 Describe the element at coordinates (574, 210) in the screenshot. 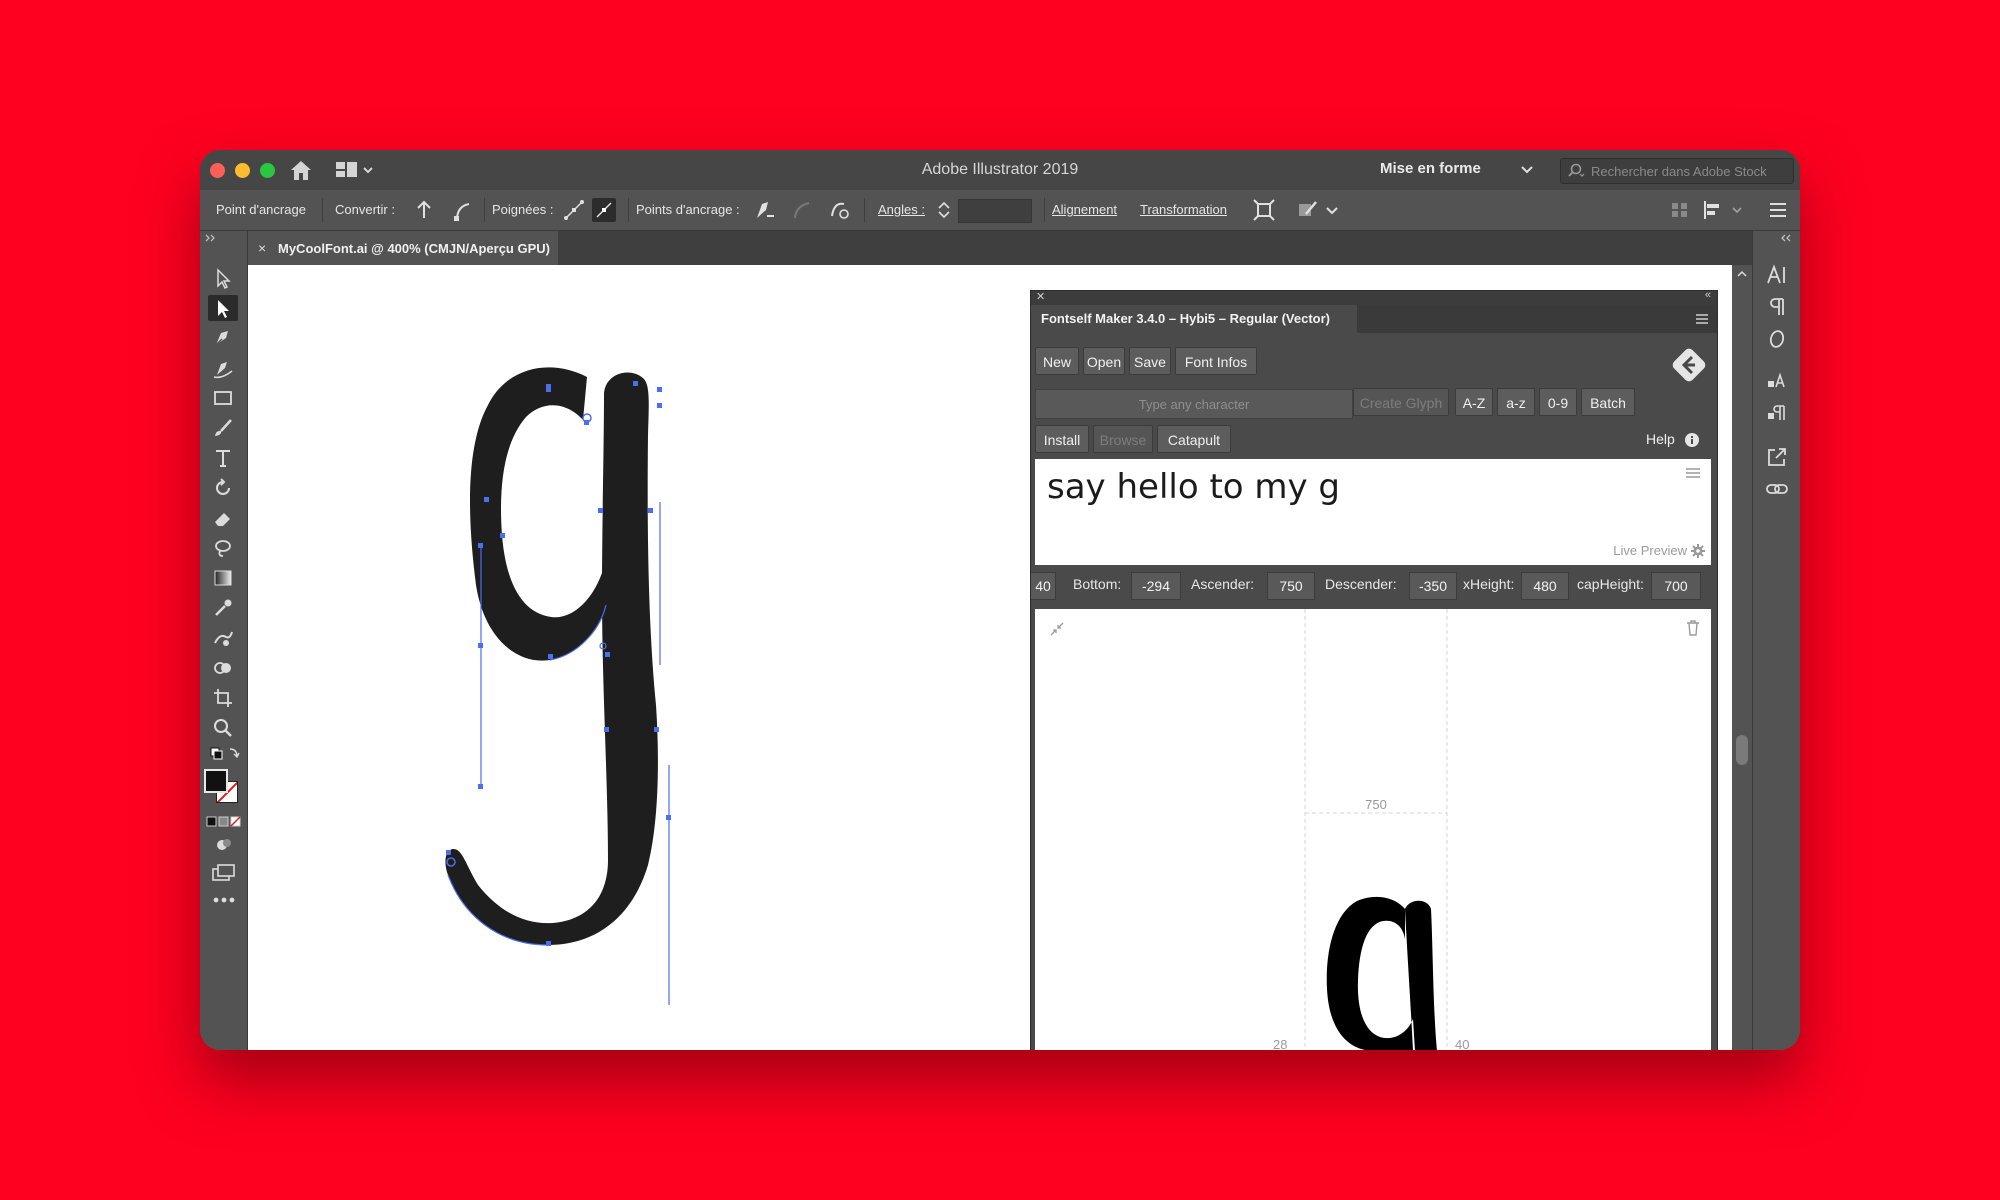

I see `show-handles-icon` at that location.